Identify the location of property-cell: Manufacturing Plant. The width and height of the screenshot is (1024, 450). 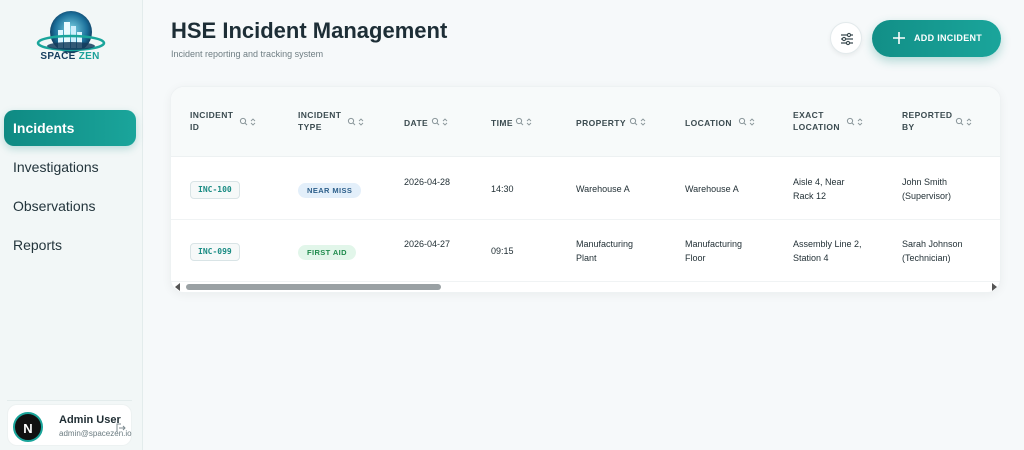
(605, 251).